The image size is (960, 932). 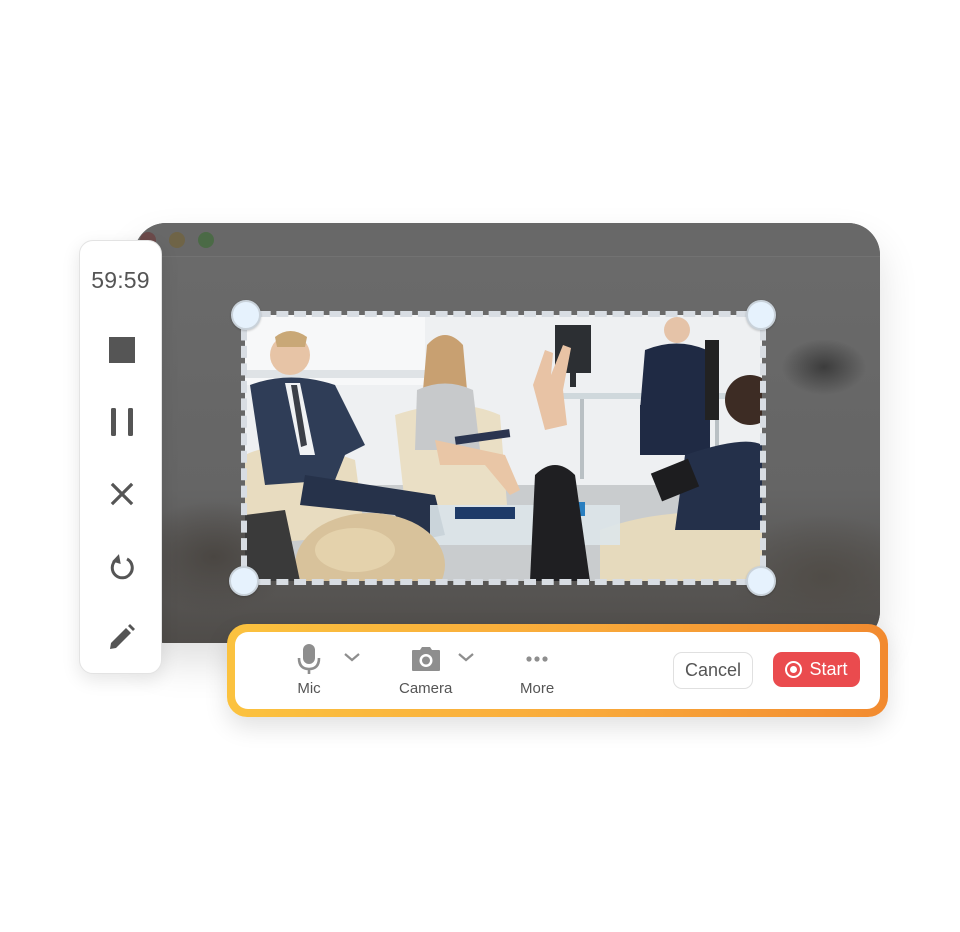 What do you see at coordinates (537, 659) in the screenshot?
I see `more-options-icon` at bounding box center [537, 659].